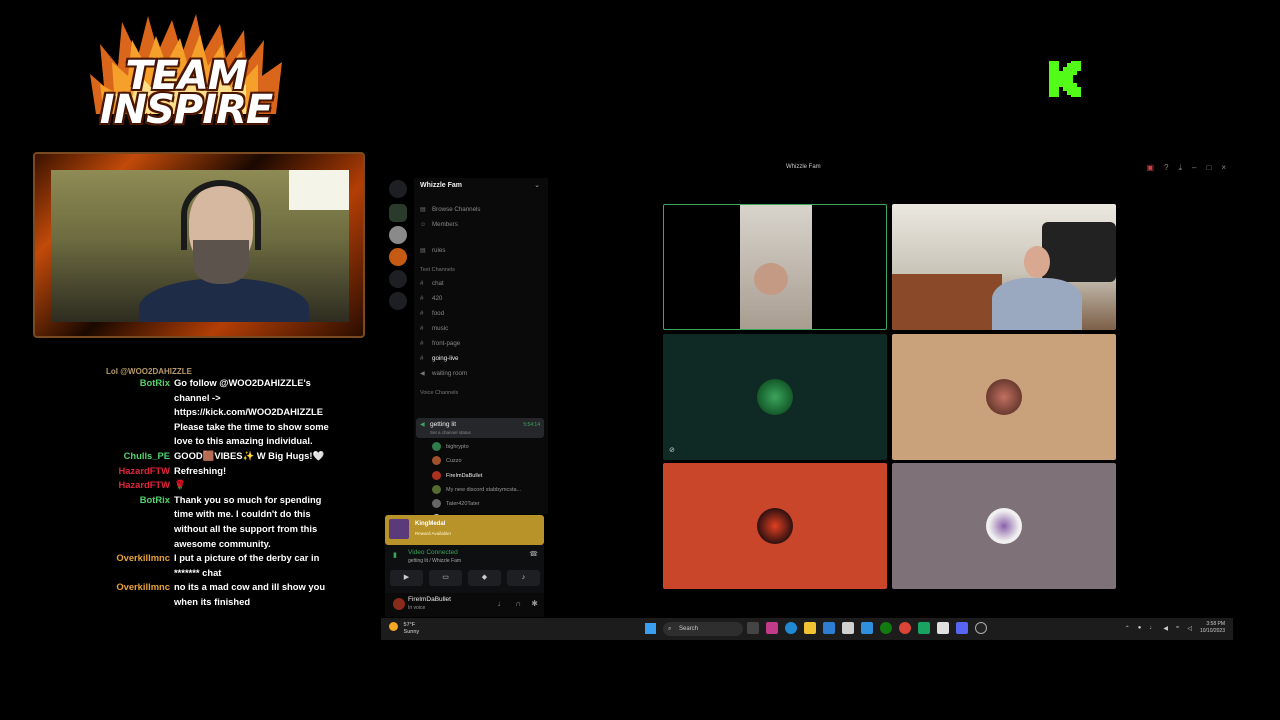  What do you see at coordinates (981, 628) in the screenshot?
I see `obs-icon` at bounding box center [981, 628].